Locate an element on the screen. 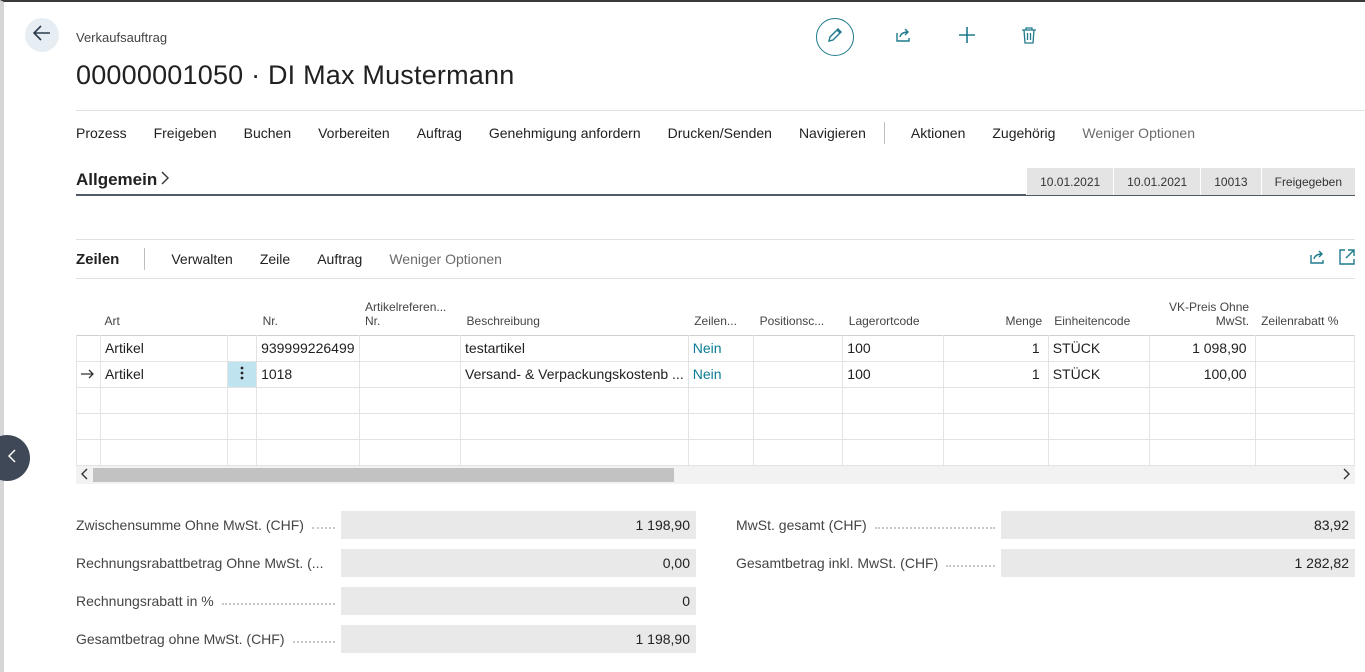 The image size is (1365, 672). action-prozess: Prozess is located at coordinates (101, 133).